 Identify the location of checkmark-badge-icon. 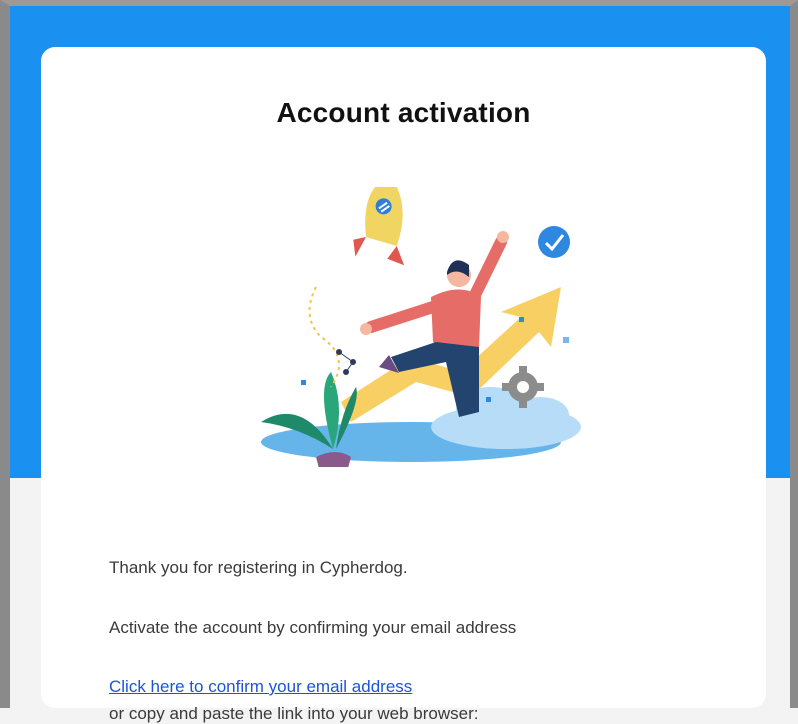
(554, 242).